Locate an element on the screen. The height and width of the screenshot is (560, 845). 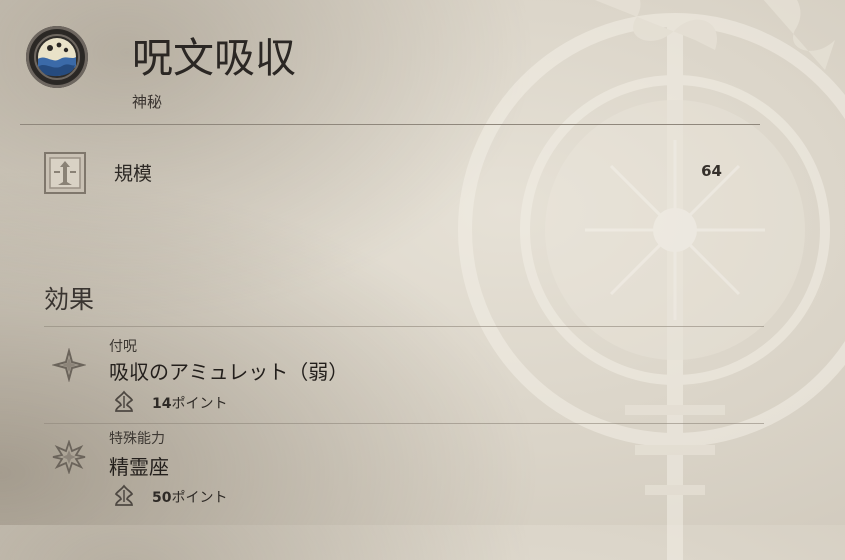
effect-item: 特殊能力 精霊座 50ポイント is located at coordinates (394, 471).